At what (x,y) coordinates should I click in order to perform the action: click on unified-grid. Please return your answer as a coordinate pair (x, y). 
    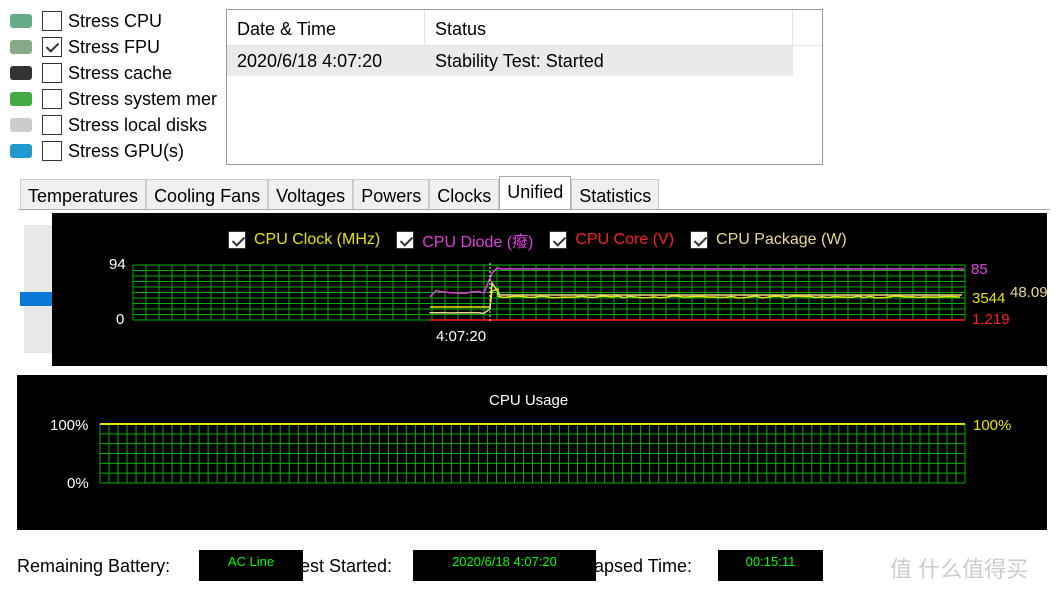
    Looking at the image, I should click on (549, 292).